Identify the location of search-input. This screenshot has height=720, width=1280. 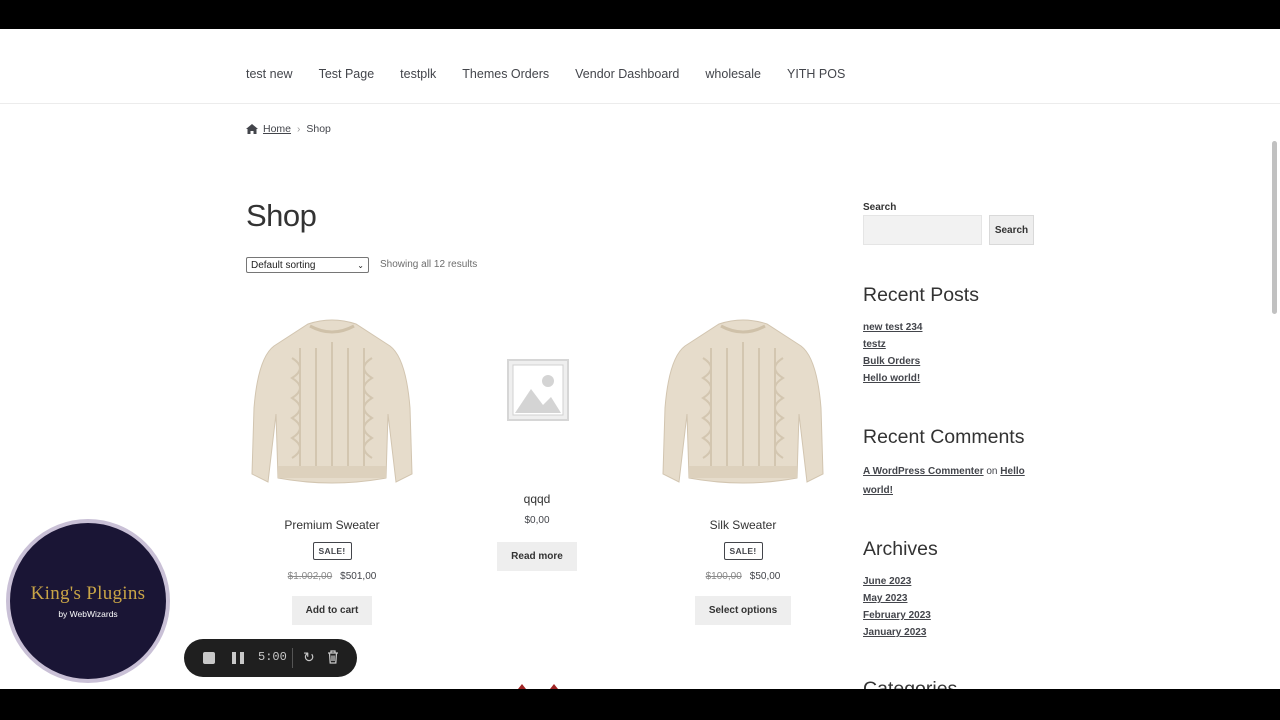
(922, 230).